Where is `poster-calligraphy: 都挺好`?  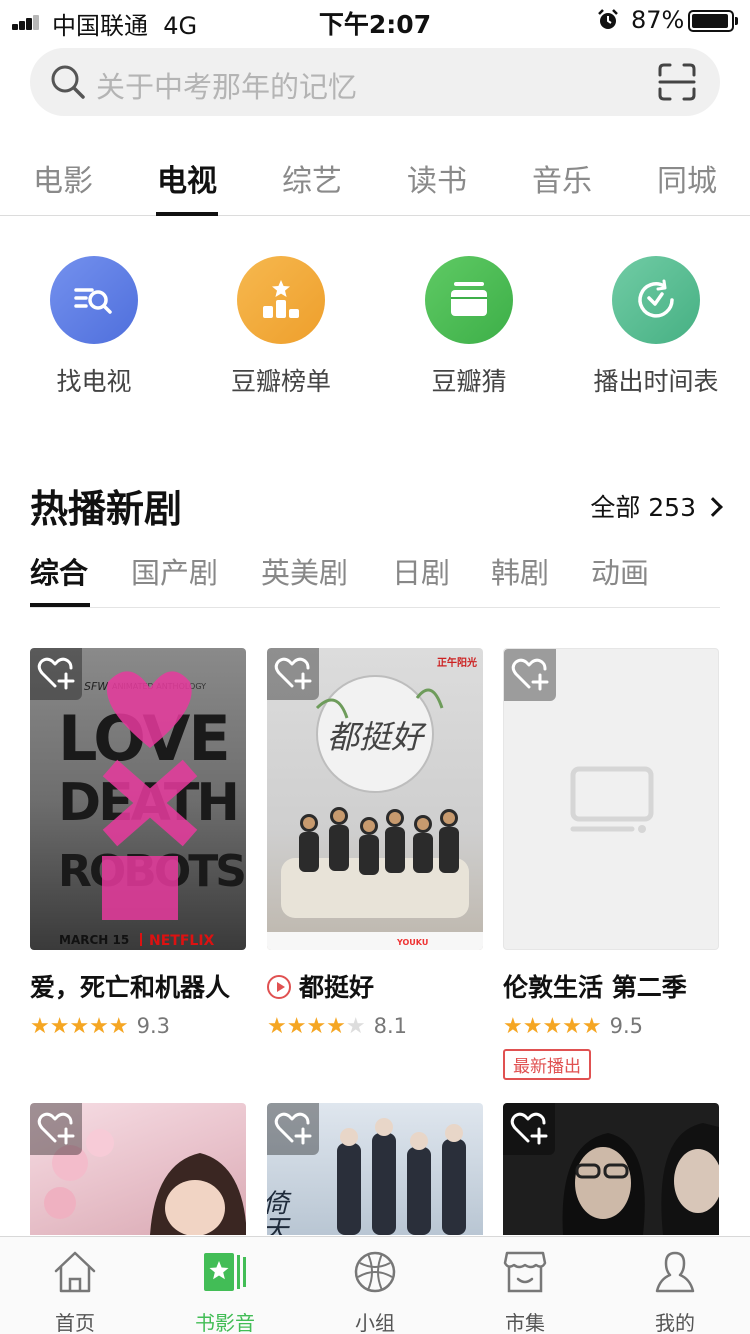 poster-calligraphy: 都挺好 is located at coordinates (377, 737).